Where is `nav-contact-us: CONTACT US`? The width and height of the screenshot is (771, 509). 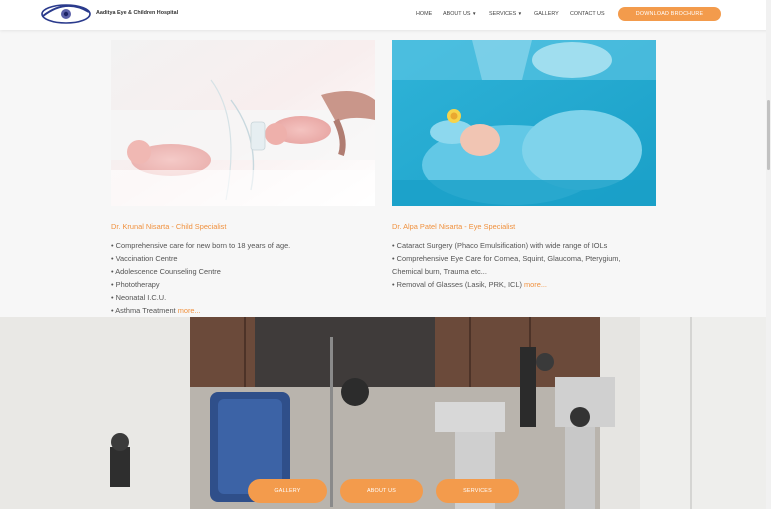
nav-contact-us: CONTACT US is located at coordinates (587, 14).